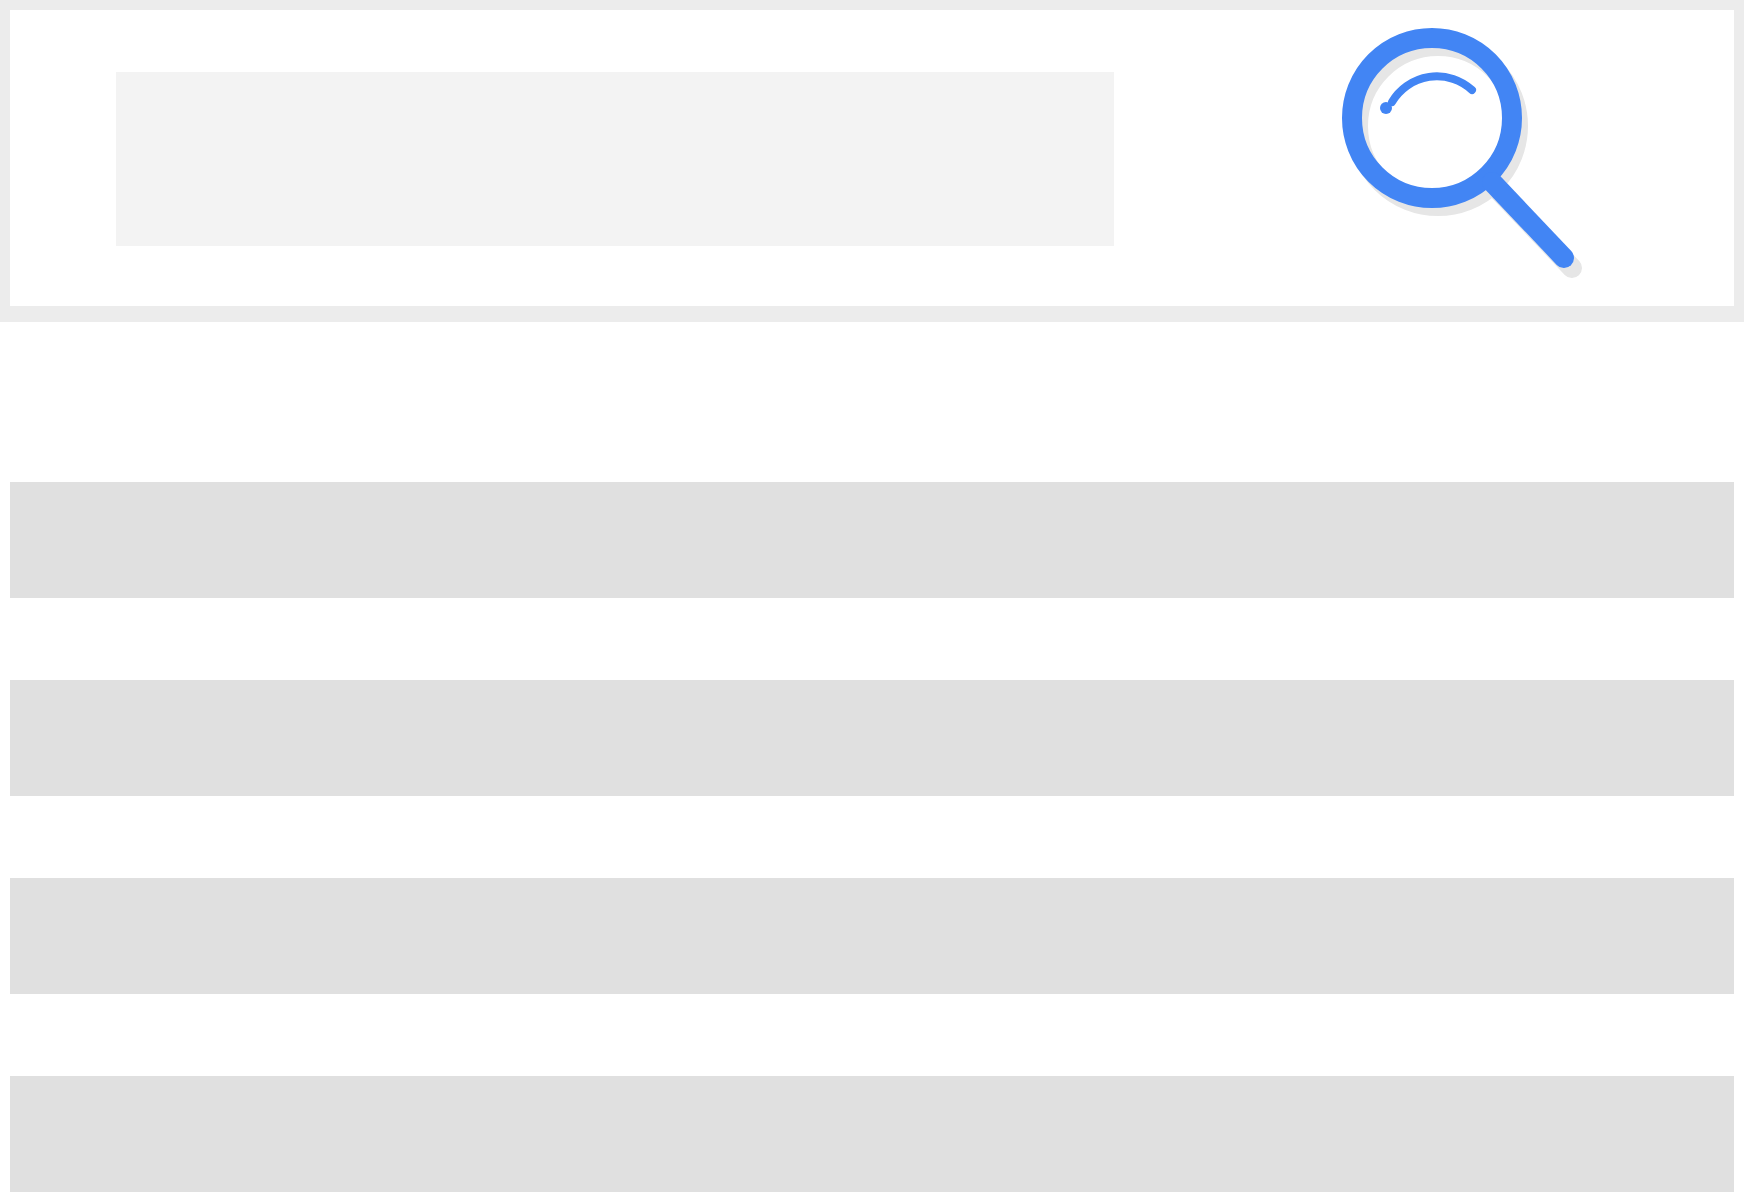 The image size is (1744, 1194). What do you see at coordinates (1460, 152) in the screenshot?
I see `search-icon` at bounding box center [1460, 152].